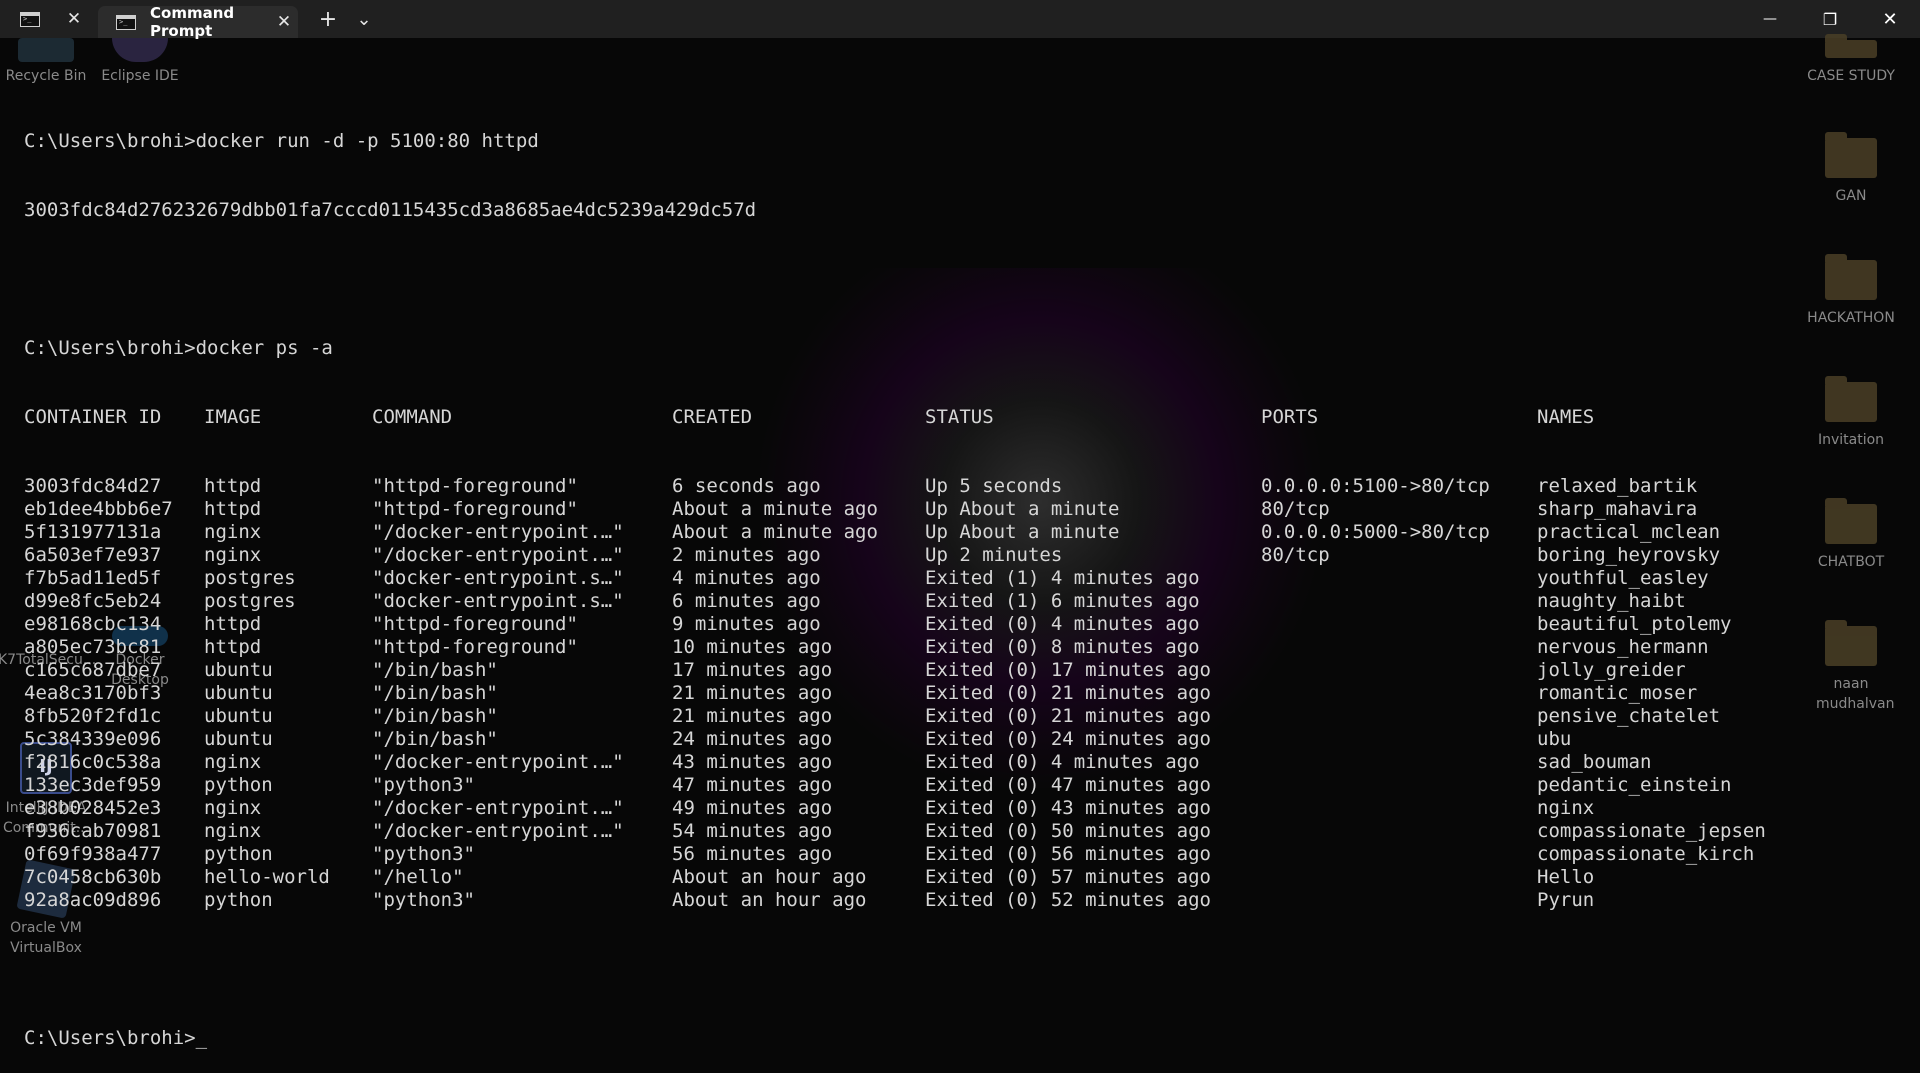 This screenshot has width=1920, height=1073. Describe the element at coordinates (1851, 667) in the screenshot. I see `desktop-folder-naan-mudhalvan: naan mudhalvan` at that location.